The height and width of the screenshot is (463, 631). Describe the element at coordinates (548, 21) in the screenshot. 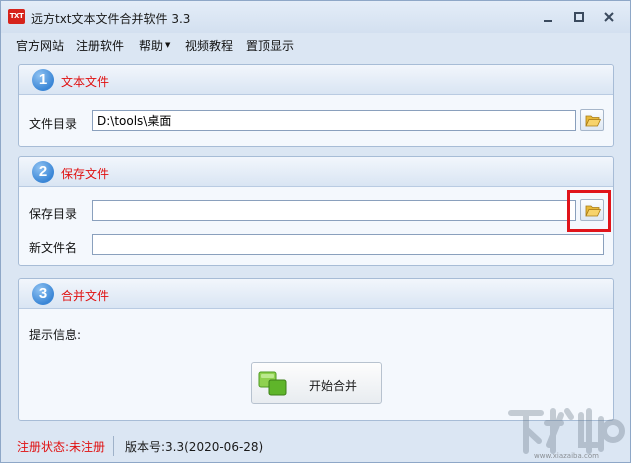

I see `minimize-icon` at that location.